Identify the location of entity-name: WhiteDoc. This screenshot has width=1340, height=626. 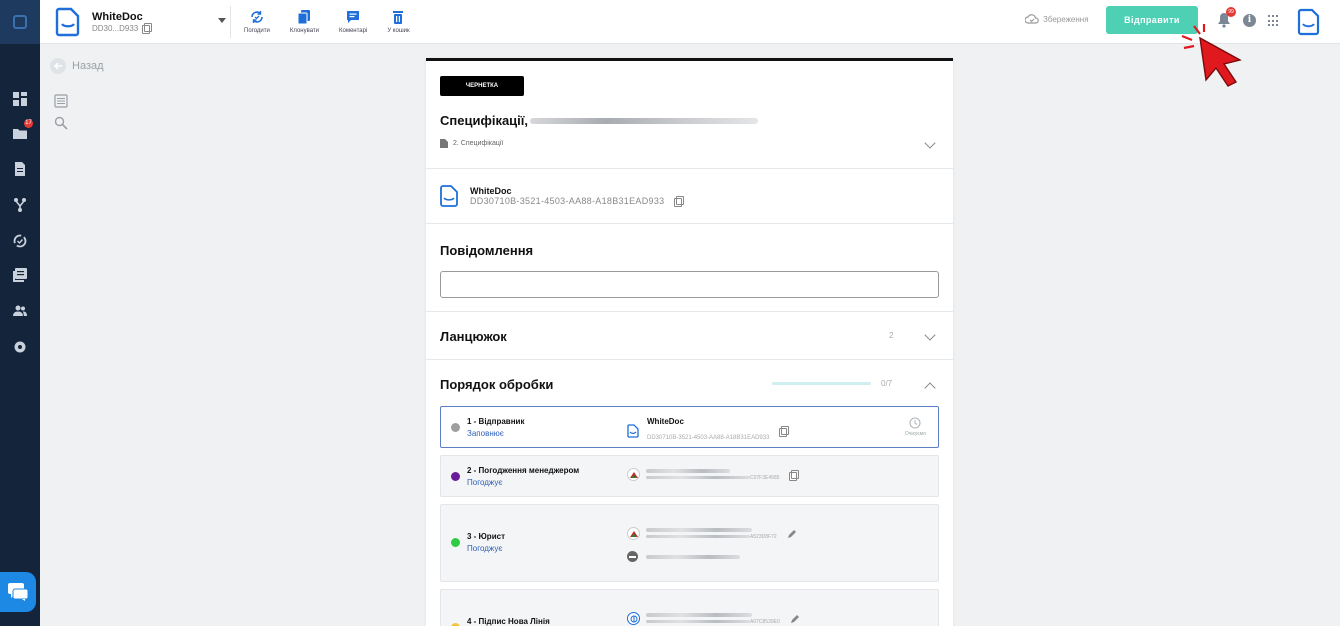
(491, 191).